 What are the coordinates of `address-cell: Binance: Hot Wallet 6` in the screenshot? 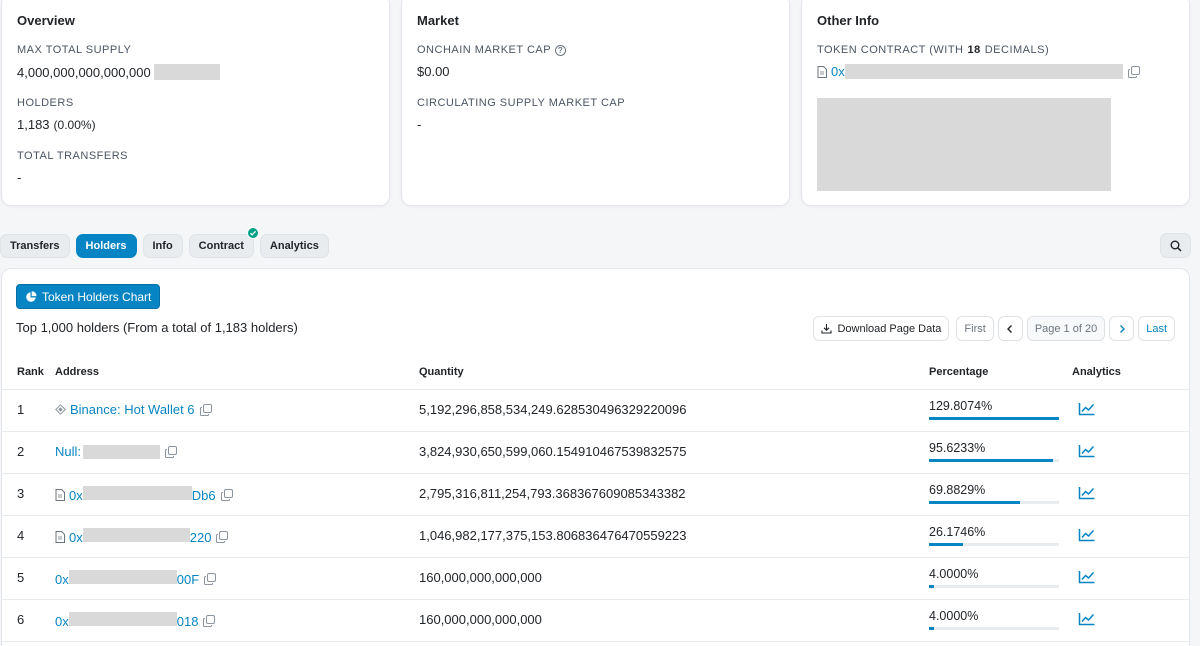 It's located at (133, 409).